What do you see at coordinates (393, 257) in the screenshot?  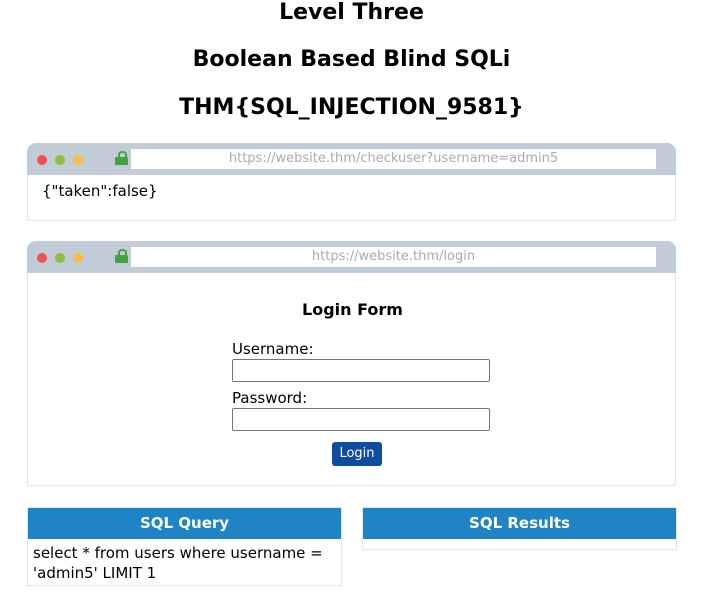 I see `address-bar: https://website.thm/login` at bounding box center [393, 257].